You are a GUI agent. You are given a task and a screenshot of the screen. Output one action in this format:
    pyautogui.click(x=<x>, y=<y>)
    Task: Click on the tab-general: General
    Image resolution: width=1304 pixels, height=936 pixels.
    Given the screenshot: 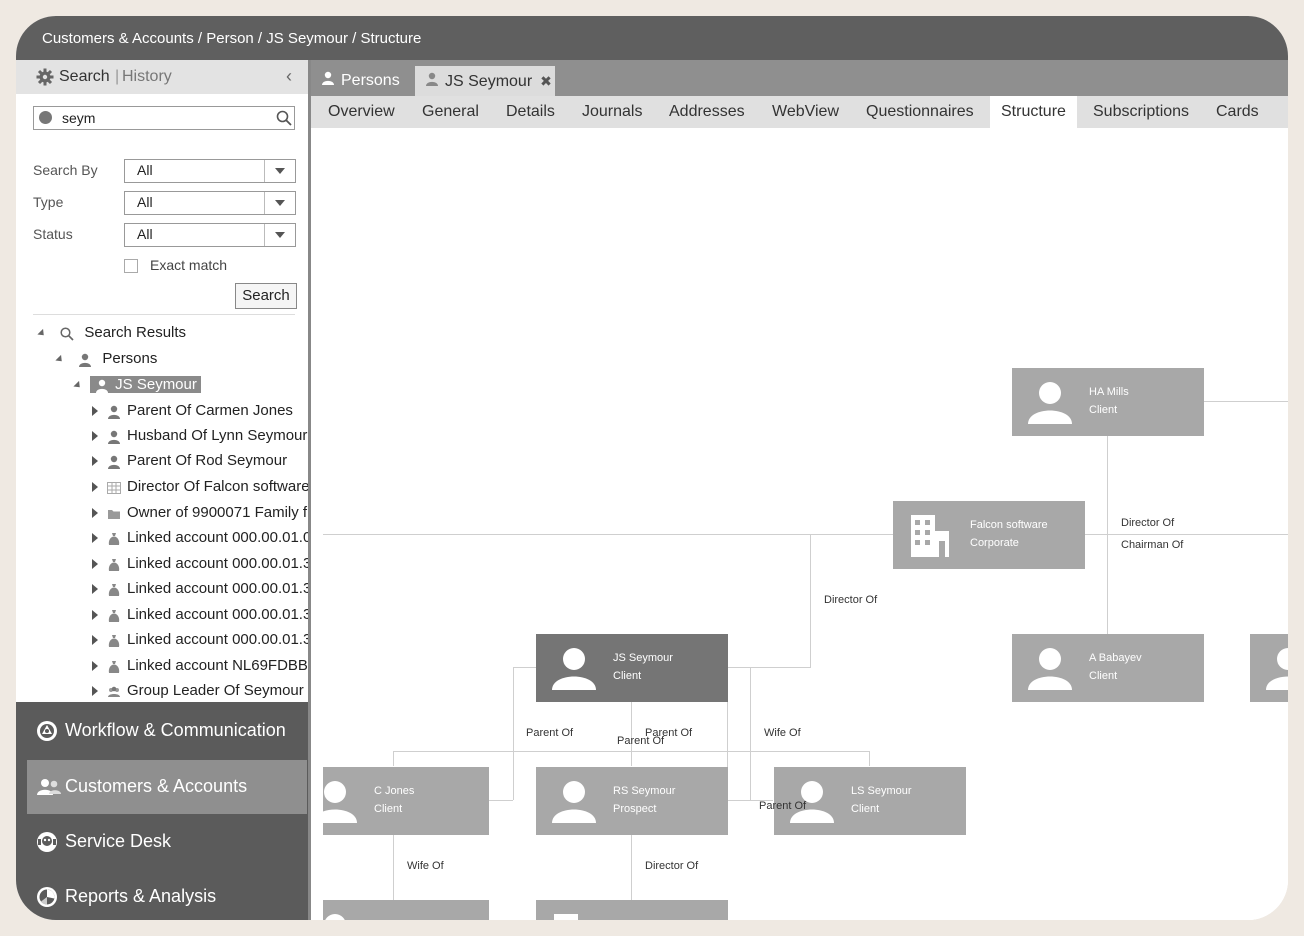 What is the action you would take?
    pyautogui.click(x=450, y=112)
    